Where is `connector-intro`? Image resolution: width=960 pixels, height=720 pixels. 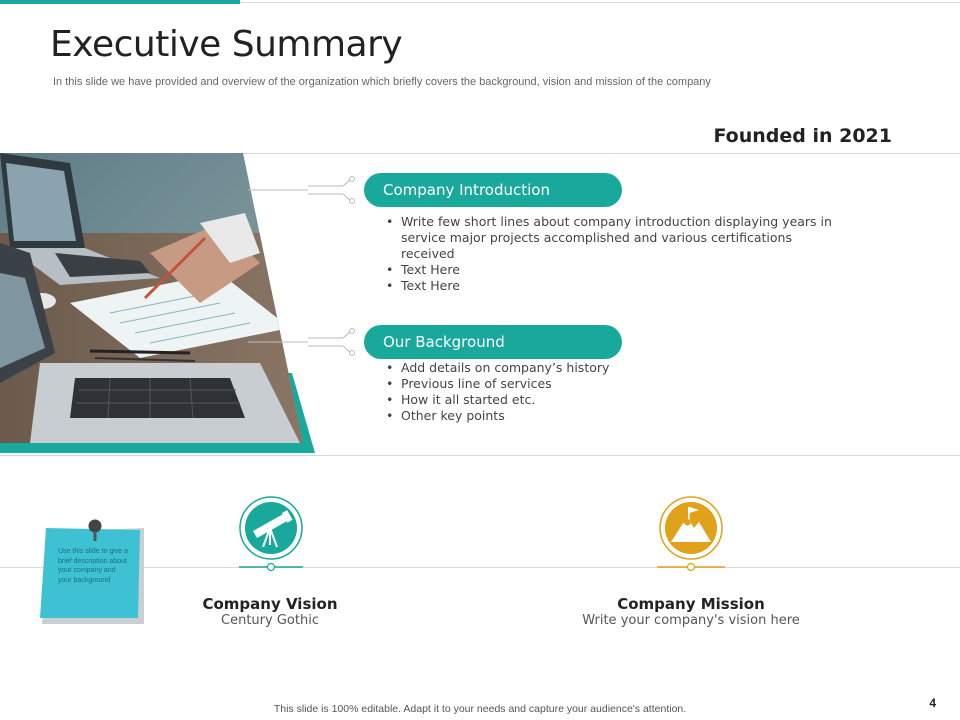
connector-intro is located at coordinates (301, 190).